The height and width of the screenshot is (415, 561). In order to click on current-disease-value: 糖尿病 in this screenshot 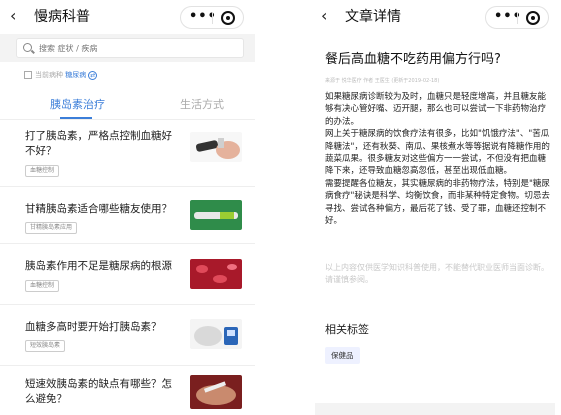, I will do `click(75, 75)`.